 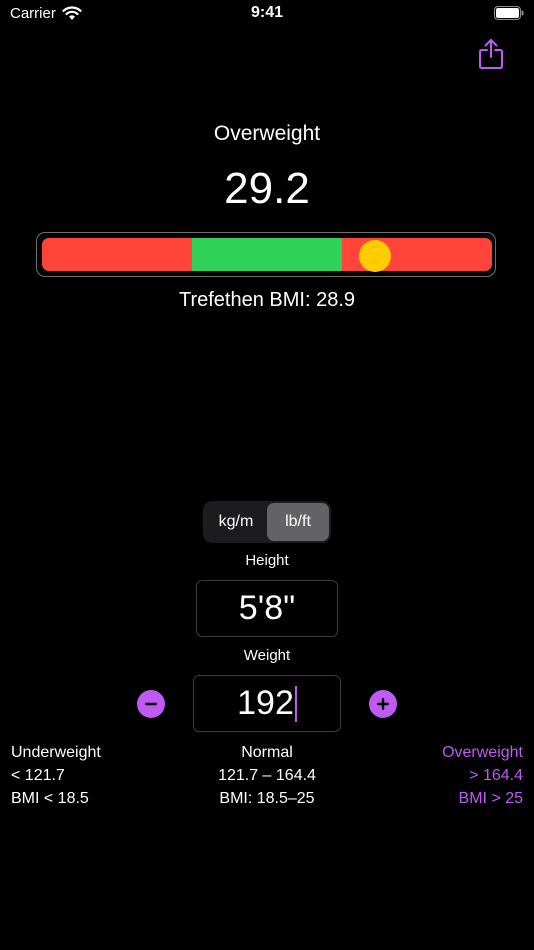 I want to click on height-label: Height, so click(x=267, y=560).